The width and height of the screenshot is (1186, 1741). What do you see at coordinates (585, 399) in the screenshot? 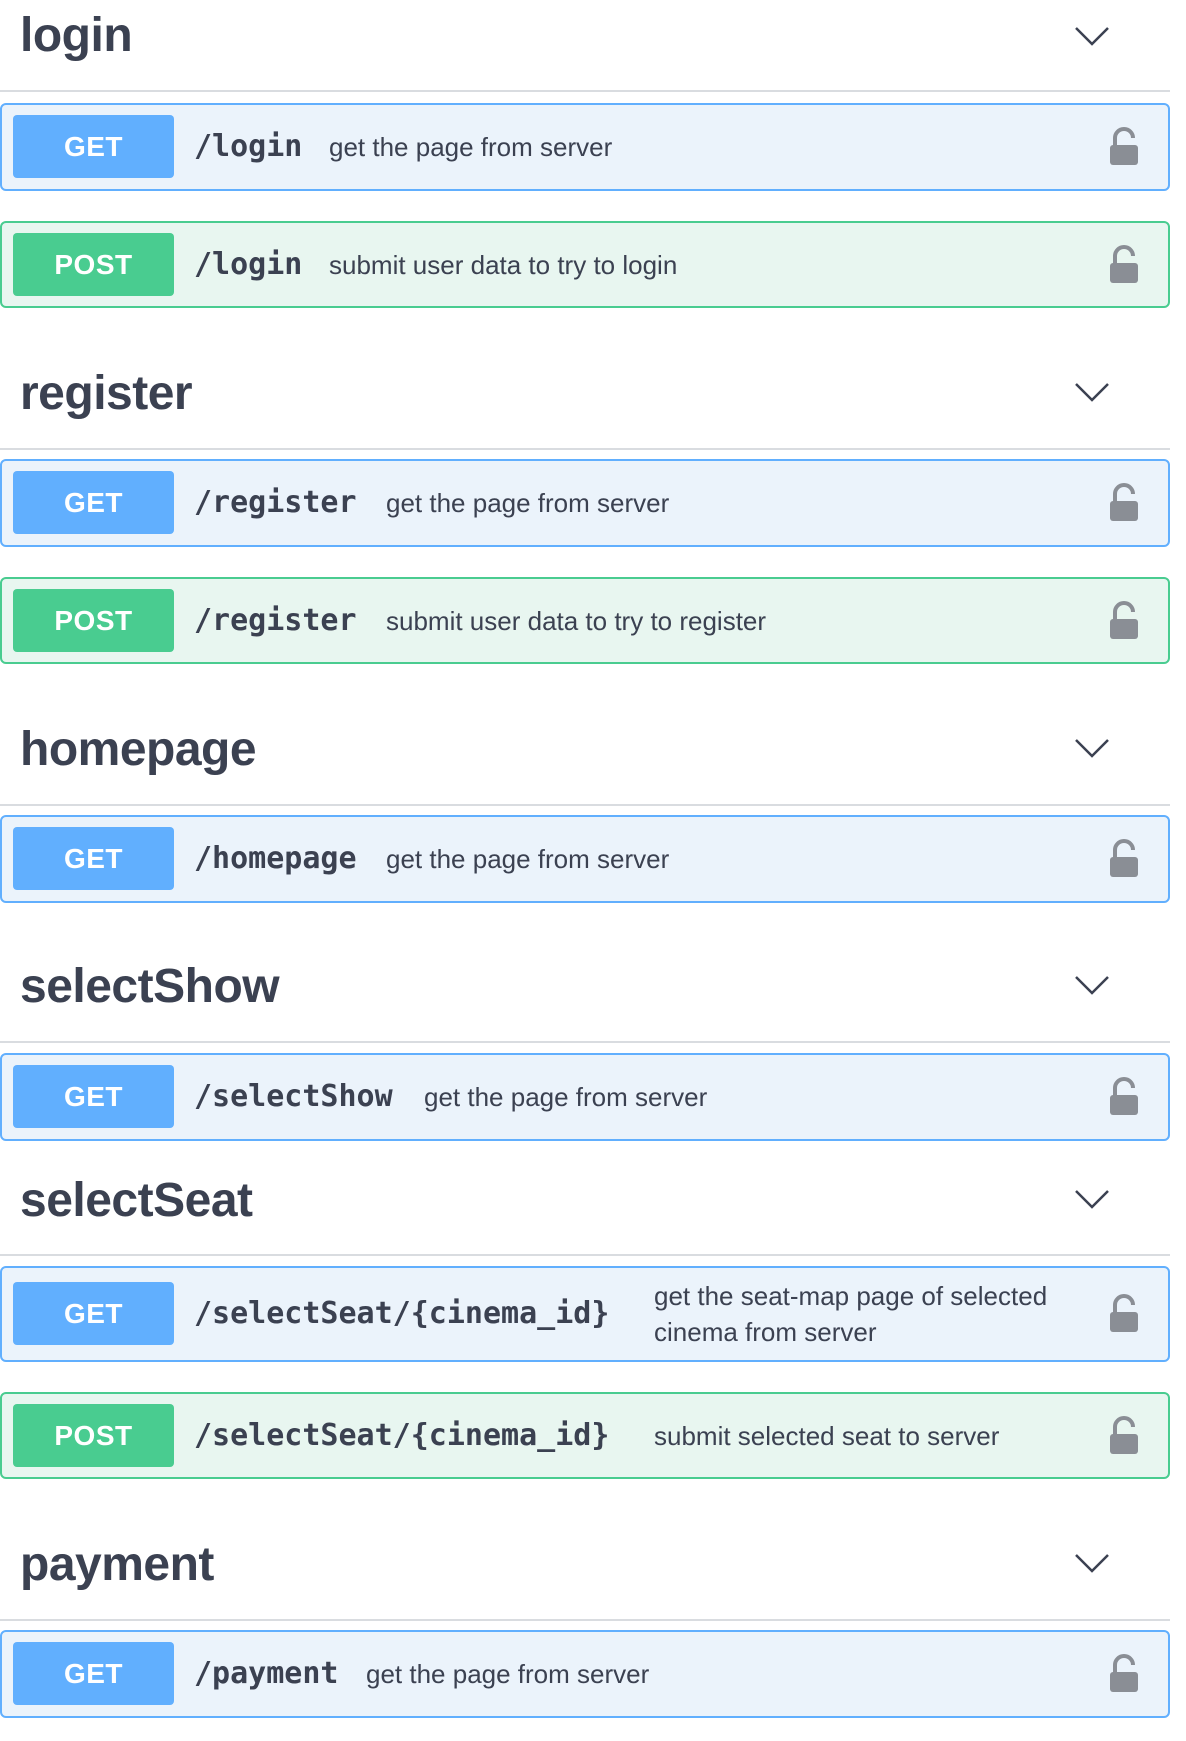
I see `tag-header-register: register` at bounding box center [585, 399].